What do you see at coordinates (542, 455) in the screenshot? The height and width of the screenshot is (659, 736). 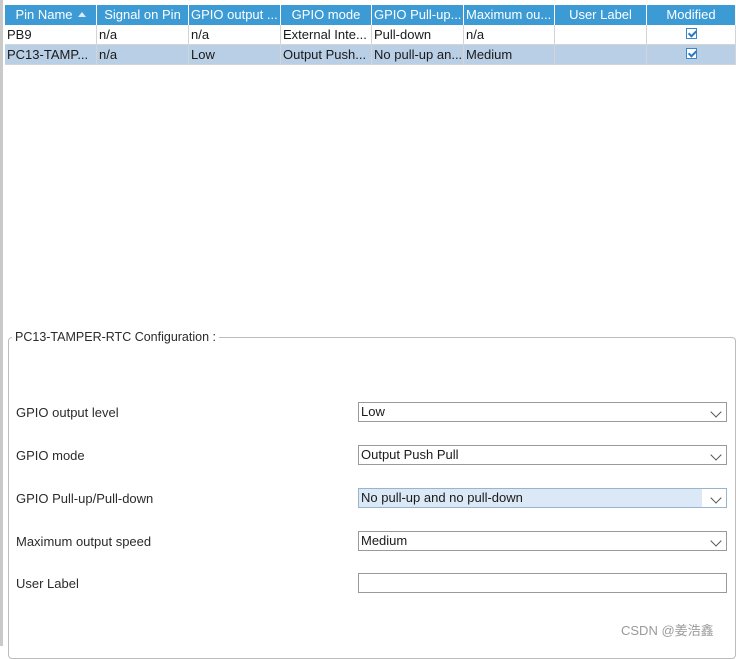 I see `gpio-mode-select: Output Push Pull` at bounding box center [542, 455].